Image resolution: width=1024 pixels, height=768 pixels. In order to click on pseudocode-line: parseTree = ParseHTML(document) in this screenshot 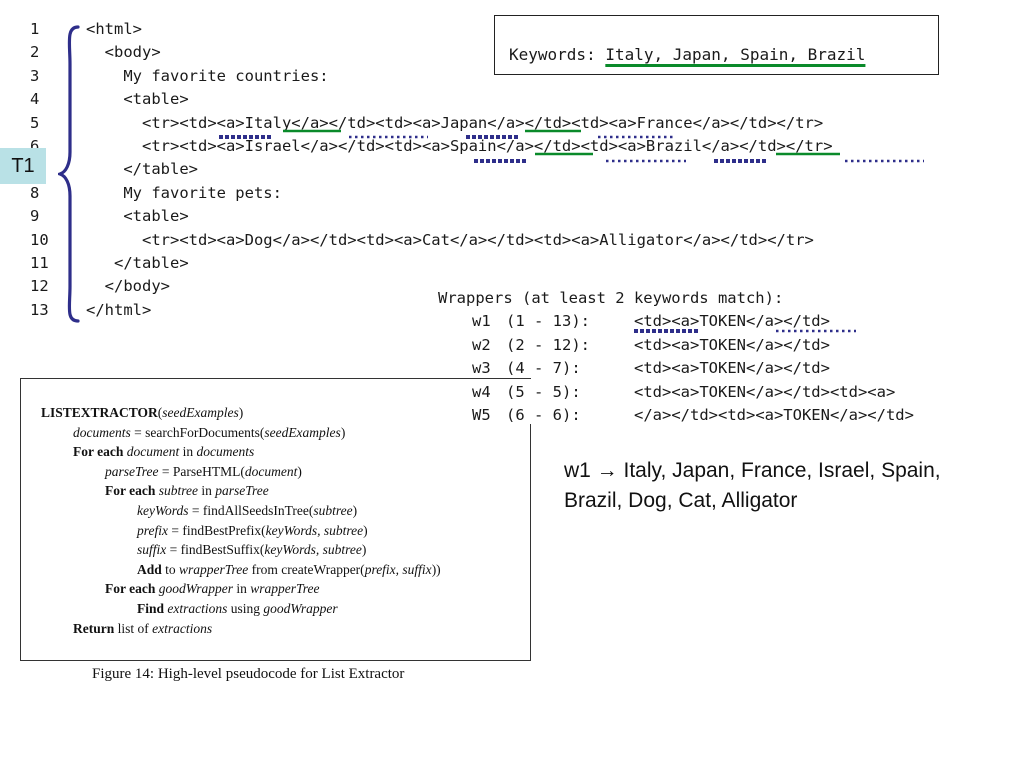, I will do `click(203, 471)`.